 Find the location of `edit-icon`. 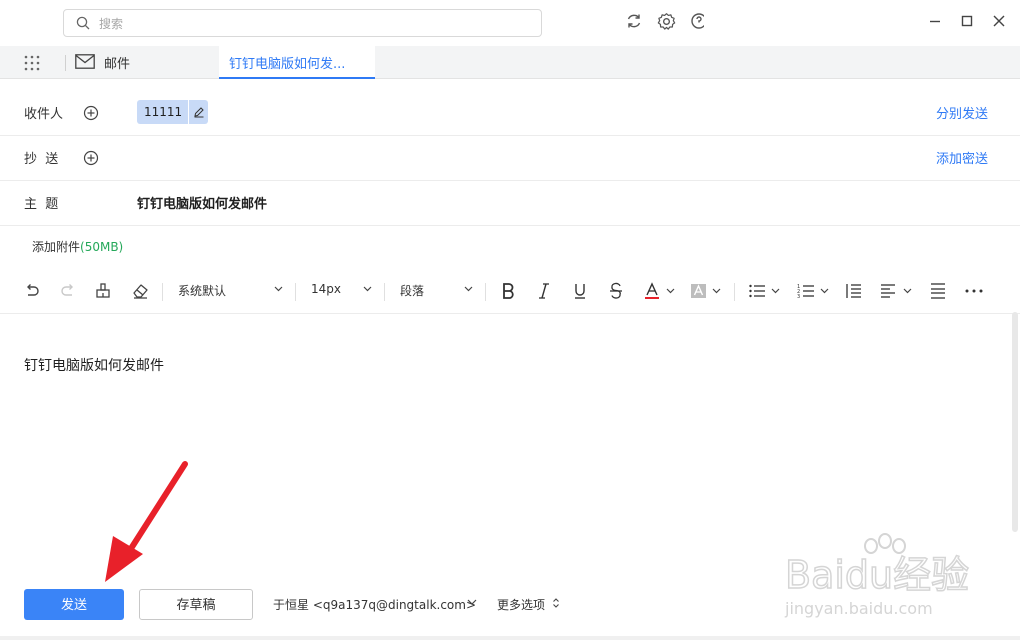

edit-icon is located at coordinates (198, 112).